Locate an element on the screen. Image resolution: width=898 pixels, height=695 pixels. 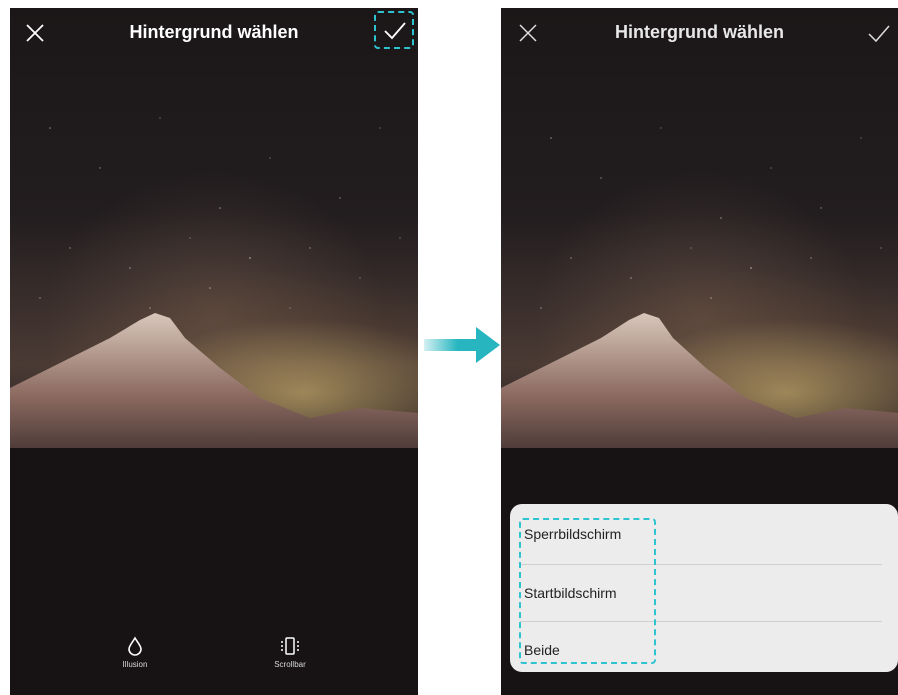
scrollbar-button: Scrollbar is located at coordinates (290, 652).